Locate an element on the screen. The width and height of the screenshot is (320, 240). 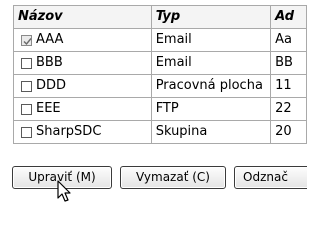
address-cell: 20 is located at coordinates (288, 132).